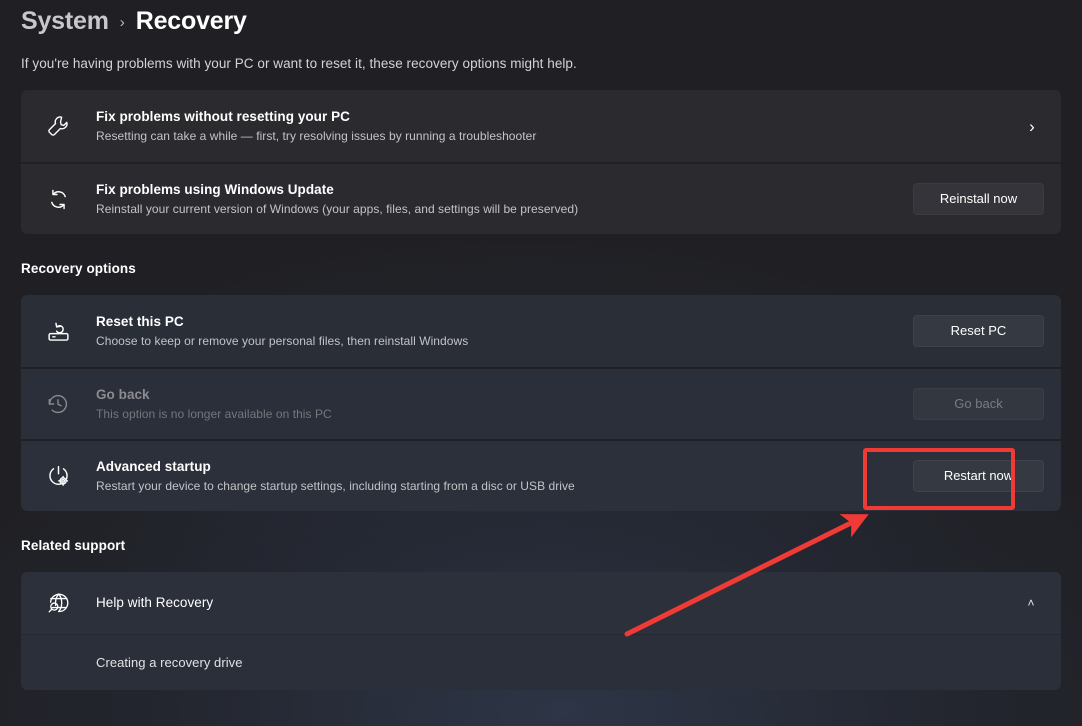  I want to click on row-help-with-recovery: Help with Recovery ˄, so click(541, 603).